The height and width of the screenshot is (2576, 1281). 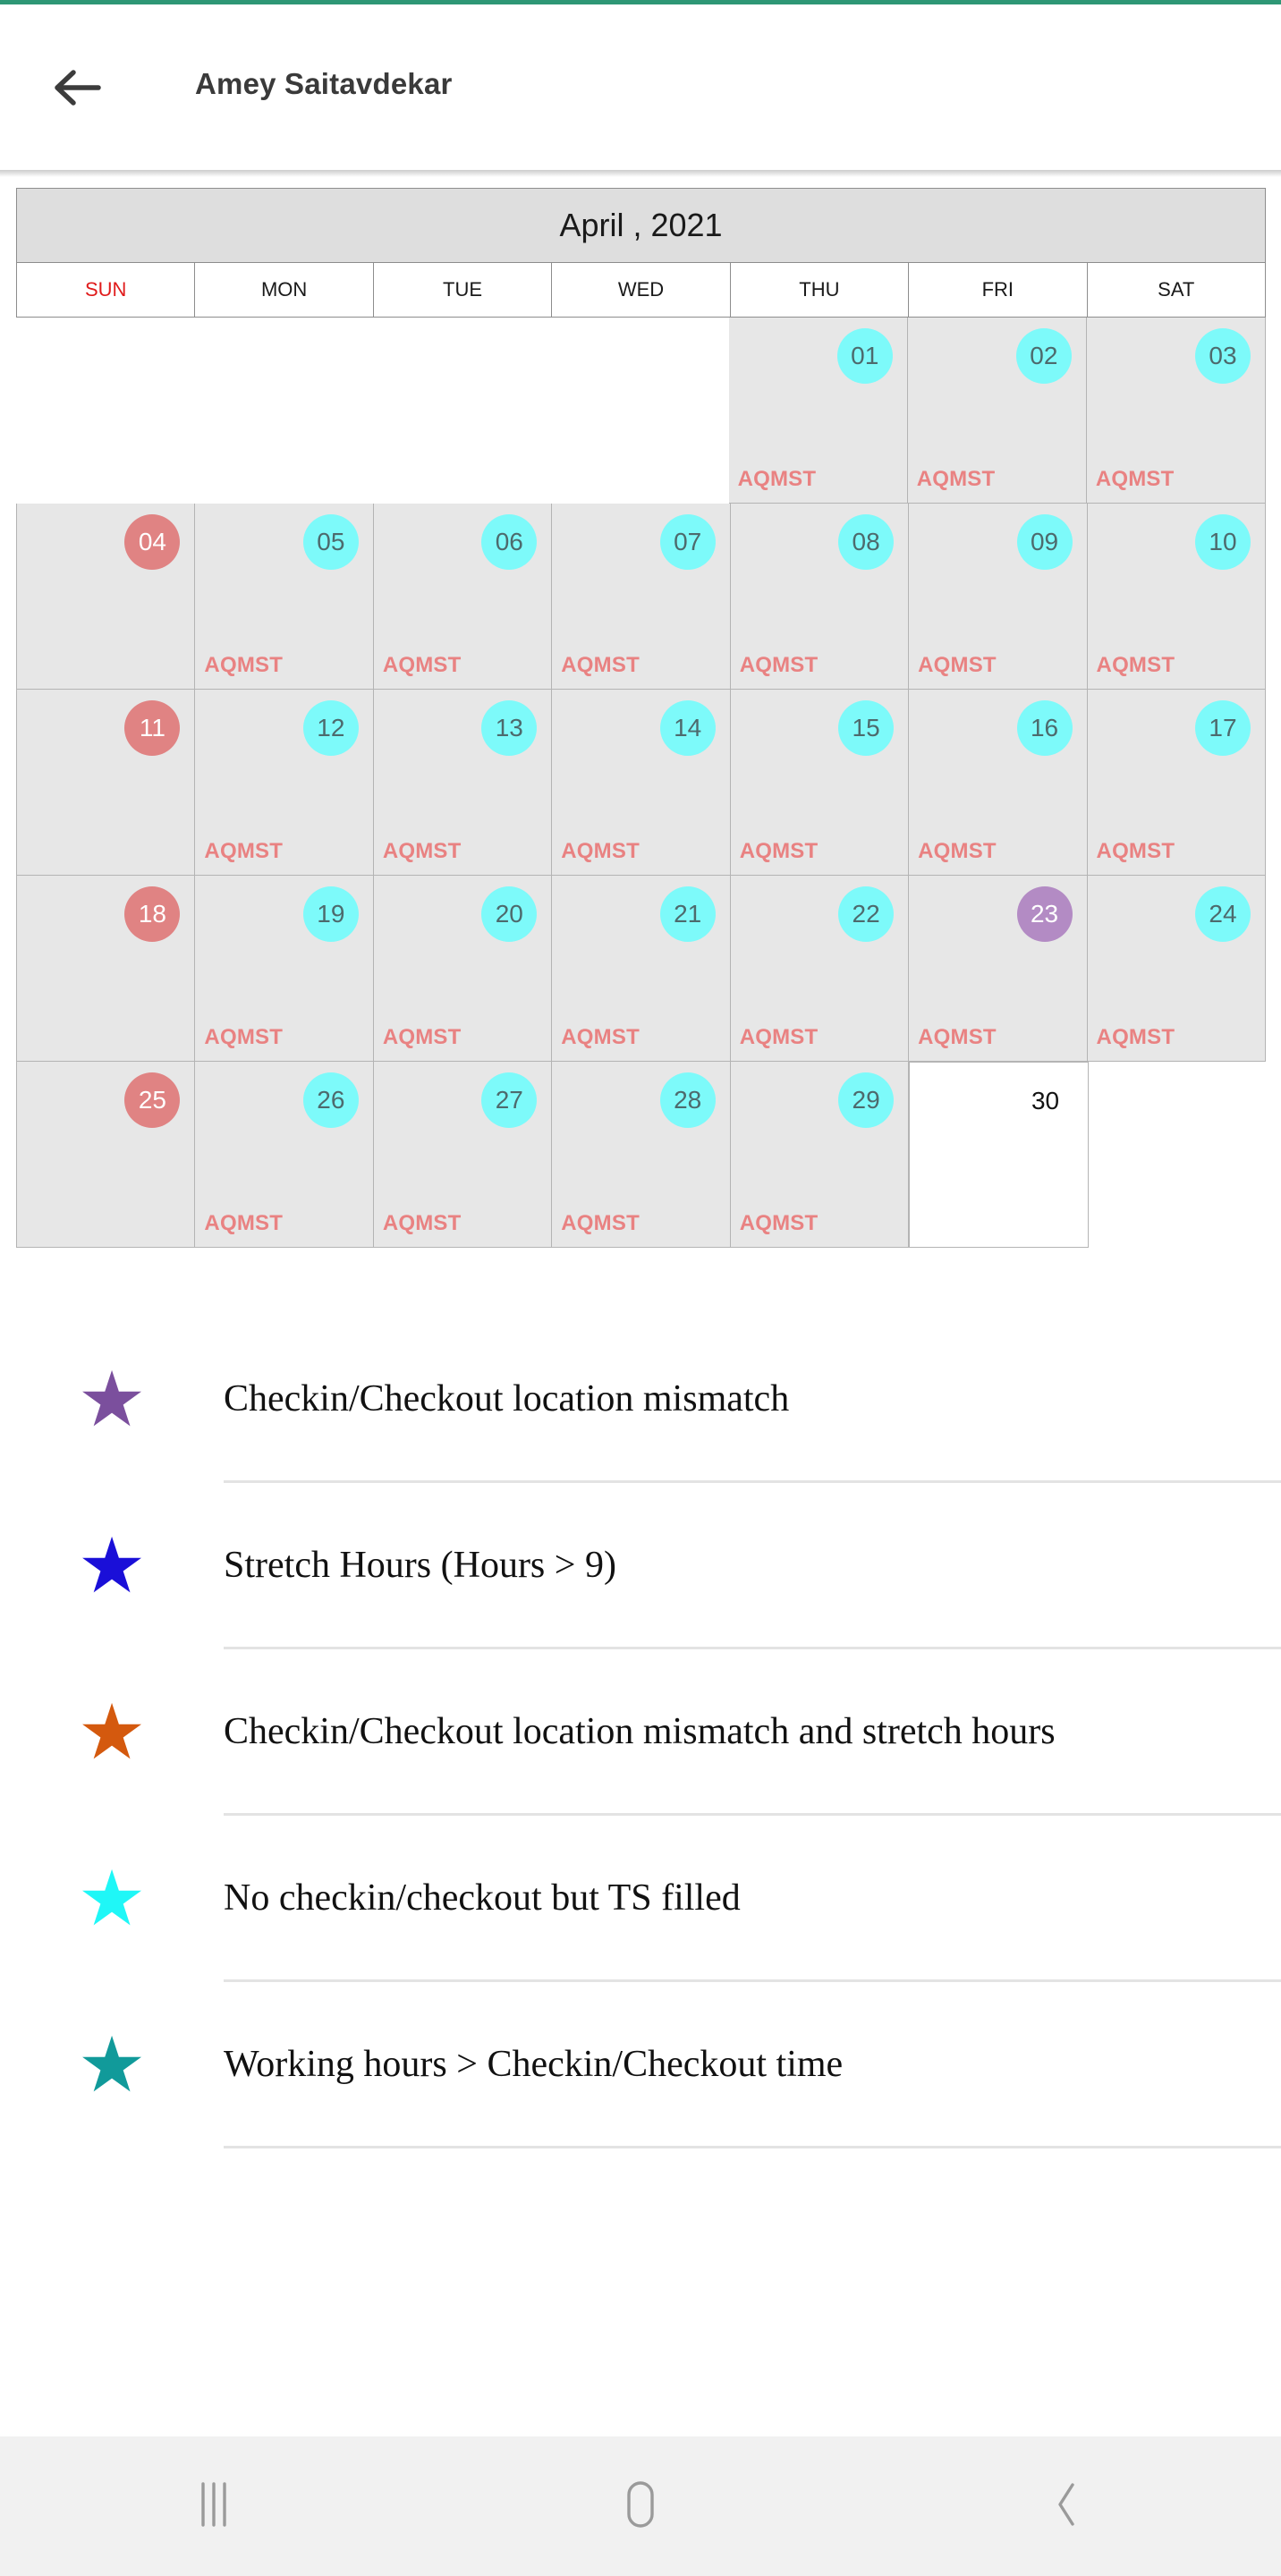 I want to click on calendar-cell-day: 16 AQMST, so click(x=998, y=783).